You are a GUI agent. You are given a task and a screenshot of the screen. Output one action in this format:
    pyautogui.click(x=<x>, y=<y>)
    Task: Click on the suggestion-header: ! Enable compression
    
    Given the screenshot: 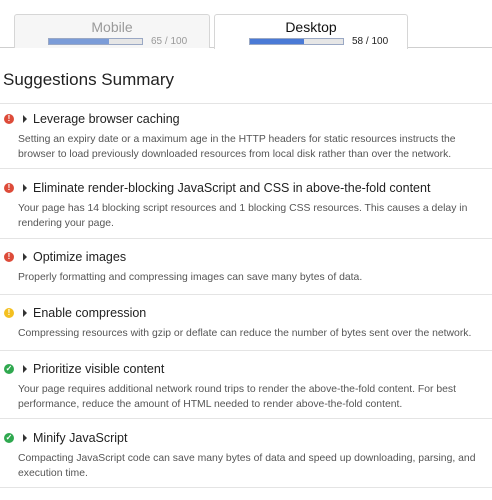 What is the action you would take?
    pyautogui.click(x=73, y=313)
    